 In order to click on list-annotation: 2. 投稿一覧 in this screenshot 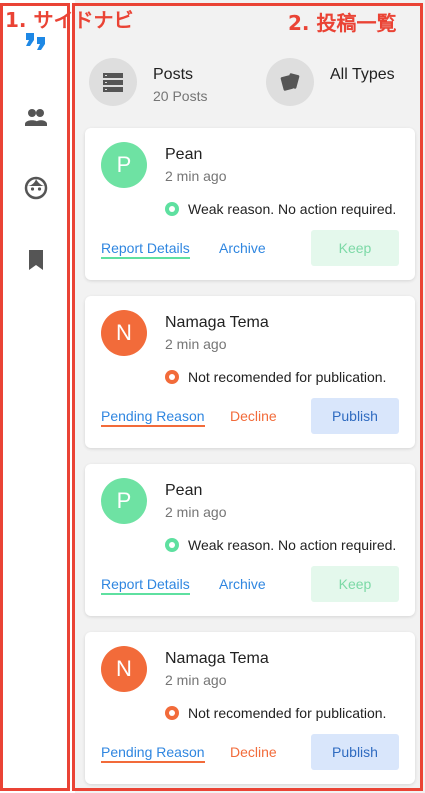, I will do `click(342, 23)`.